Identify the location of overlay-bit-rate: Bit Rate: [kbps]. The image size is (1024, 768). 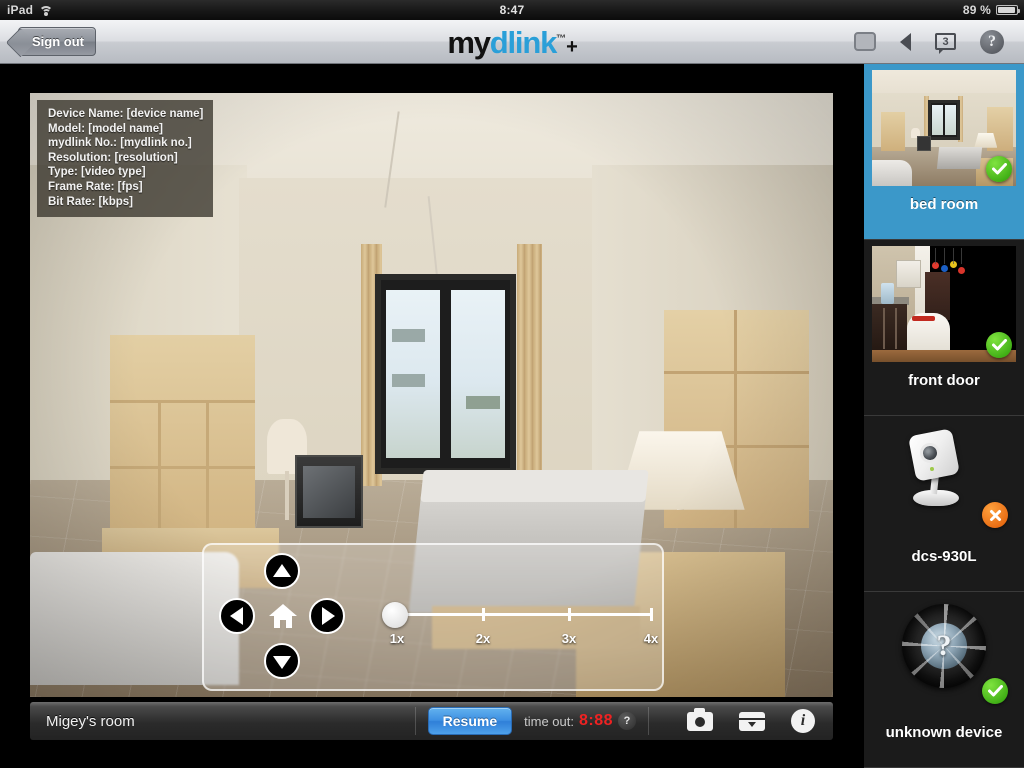
(90, 201).